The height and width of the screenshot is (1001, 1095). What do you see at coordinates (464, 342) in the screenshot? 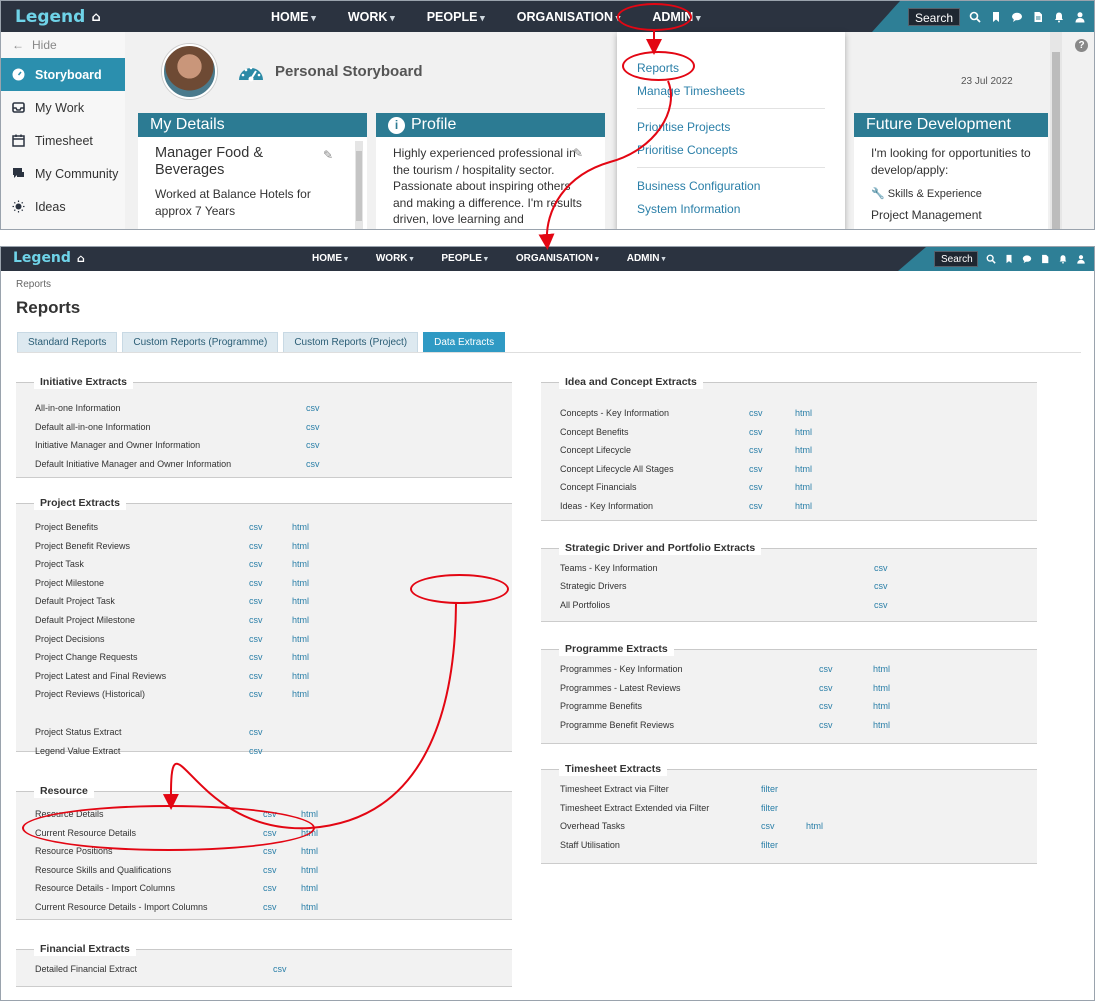
I see `tab-data-extracts: Data Extracts` at bounding box center [464, 342].